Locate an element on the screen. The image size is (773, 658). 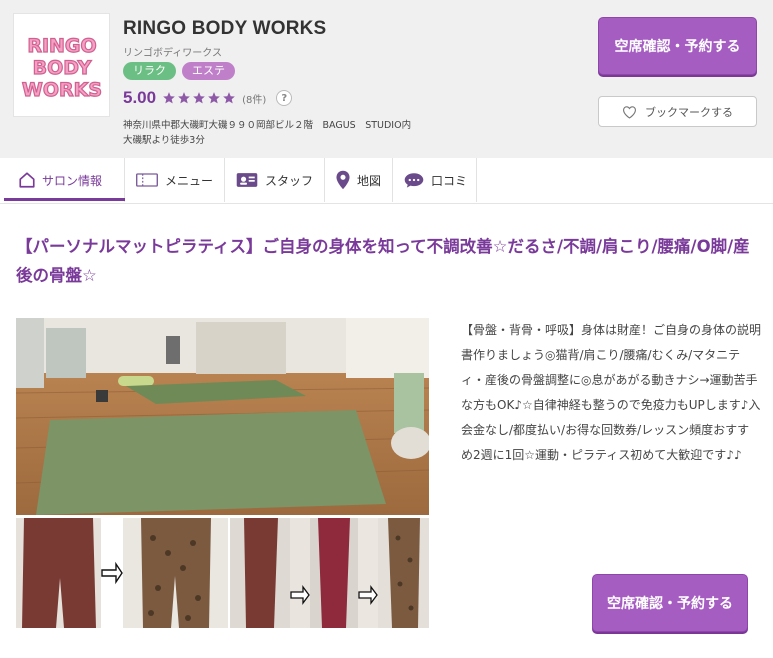
tab-salon-info: サロン情報 is located at coordinates (64, 180).